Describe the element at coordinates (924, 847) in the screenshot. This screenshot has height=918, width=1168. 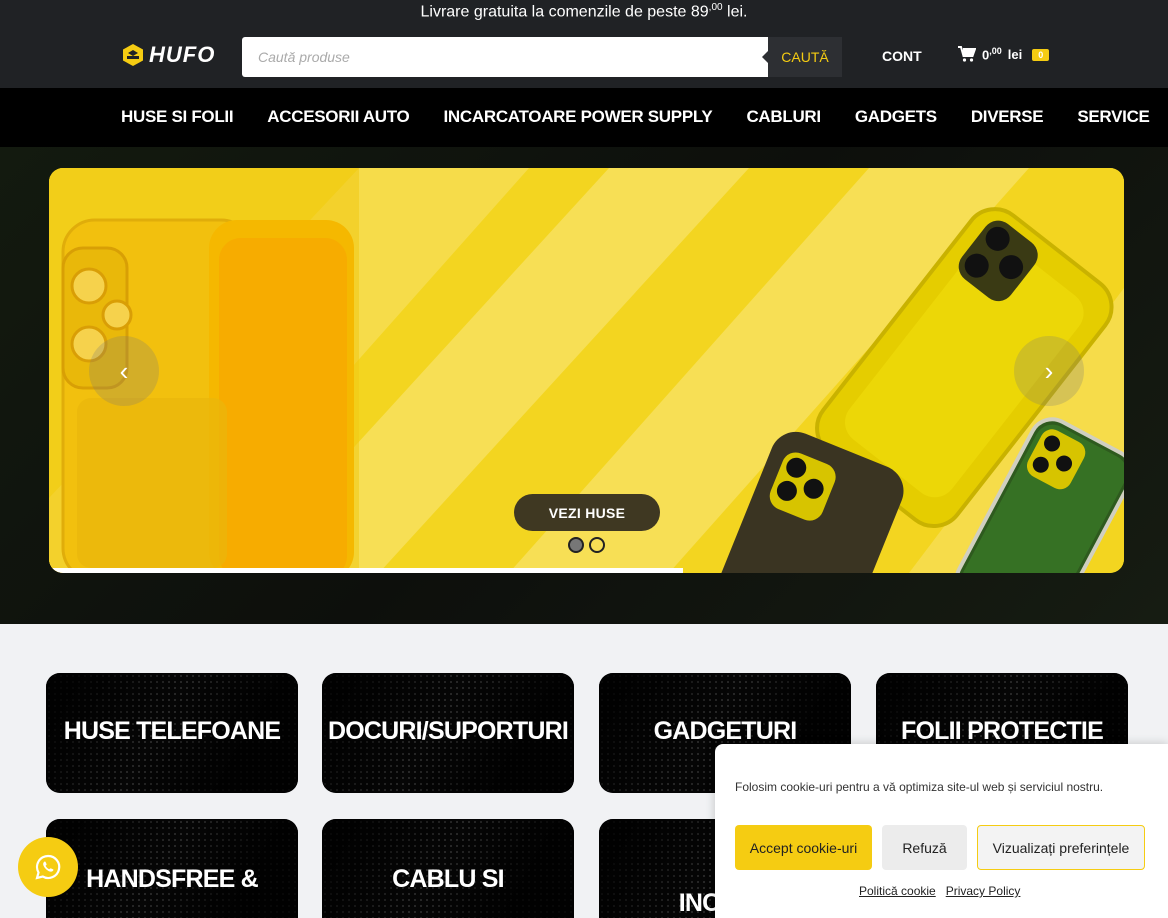
I see `refuse-cookies-button: Refuză` at that location.